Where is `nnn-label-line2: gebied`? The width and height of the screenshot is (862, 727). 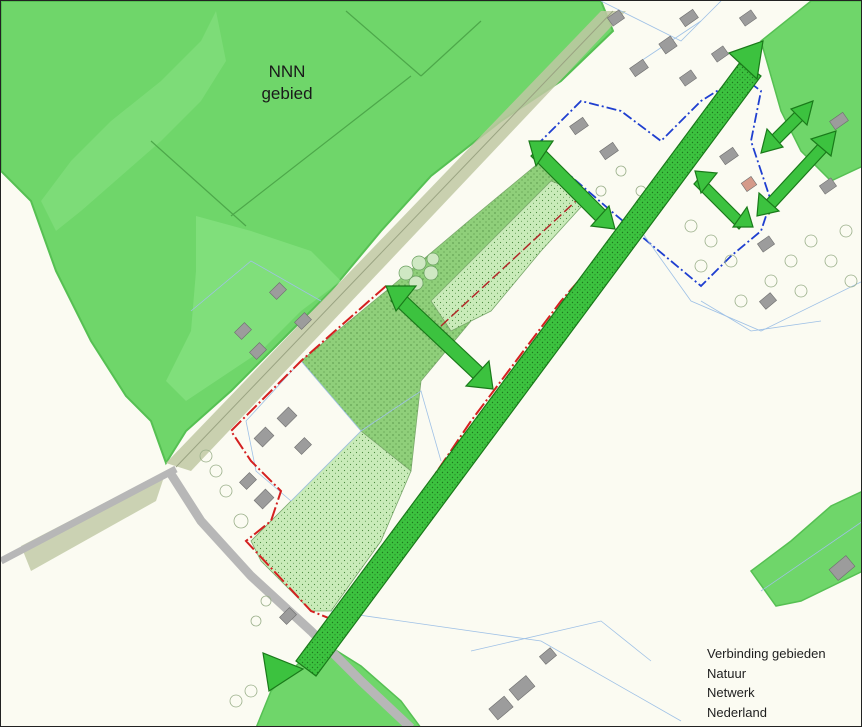
nnn-label-line2: gebied is located at coordinates (287, 93).